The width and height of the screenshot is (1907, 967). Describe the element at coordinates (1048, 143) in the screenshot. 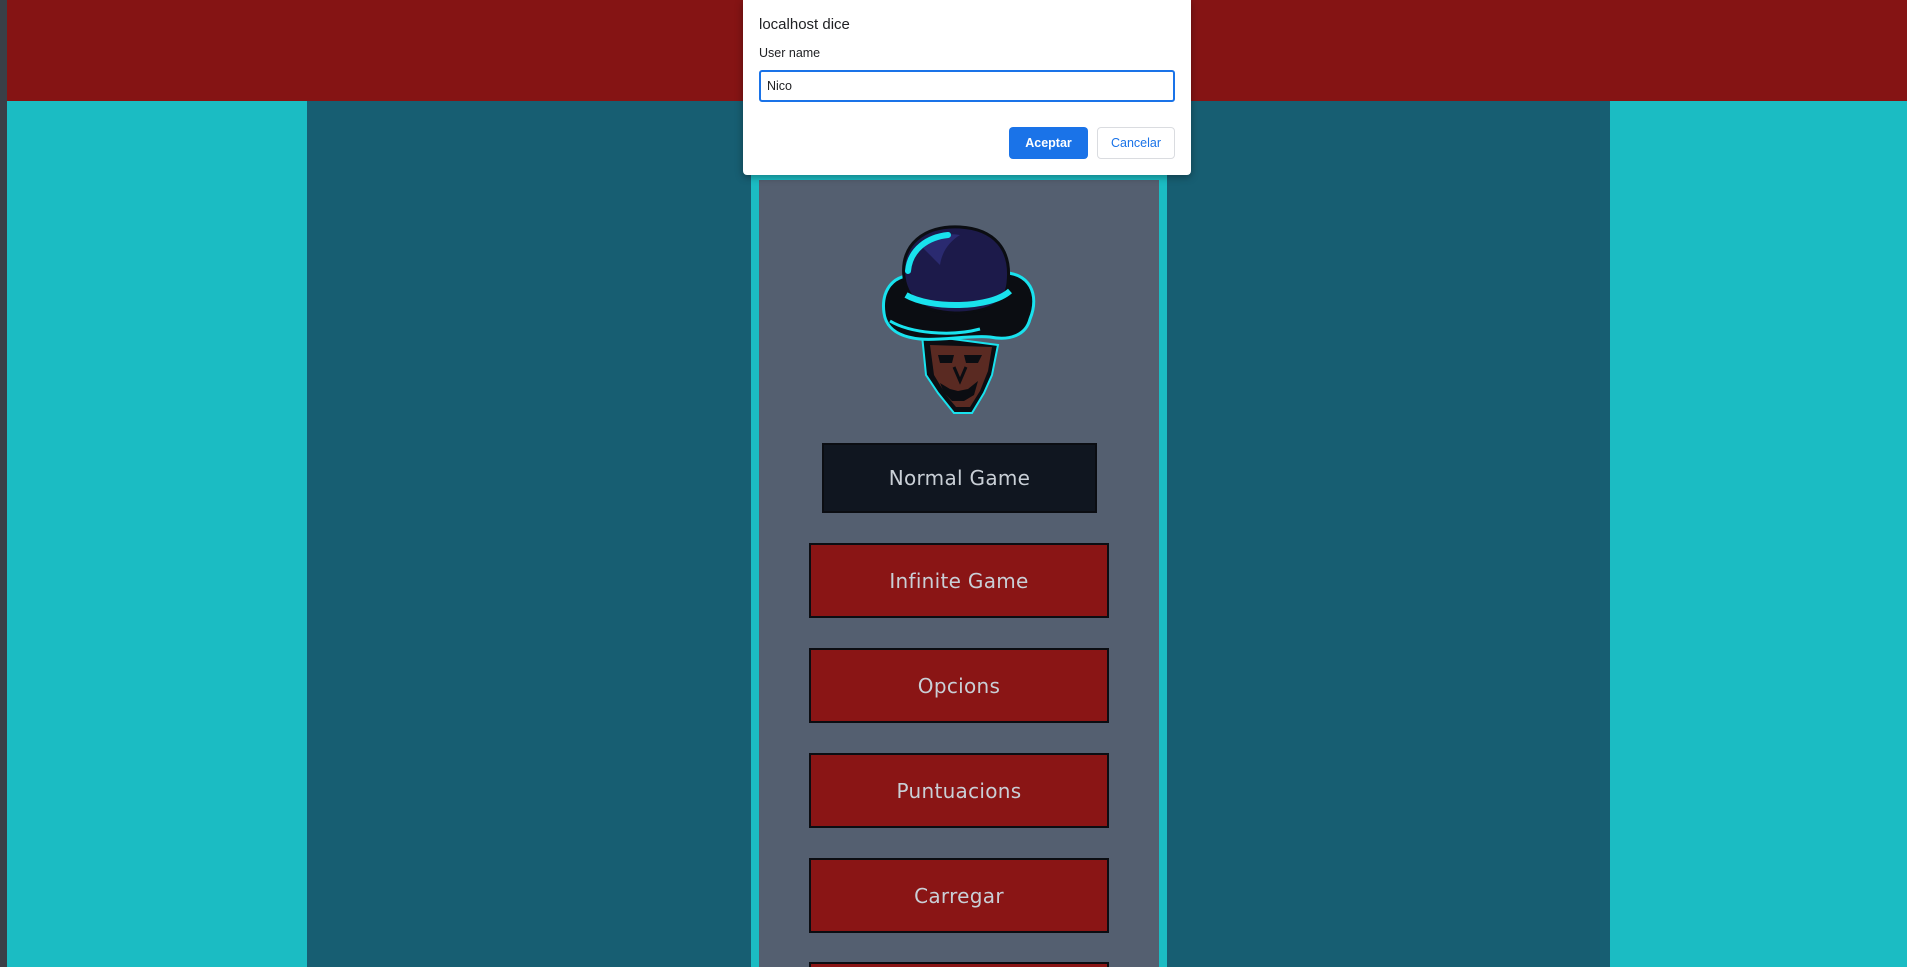

I see `accept-button: Aceptar` at that location.